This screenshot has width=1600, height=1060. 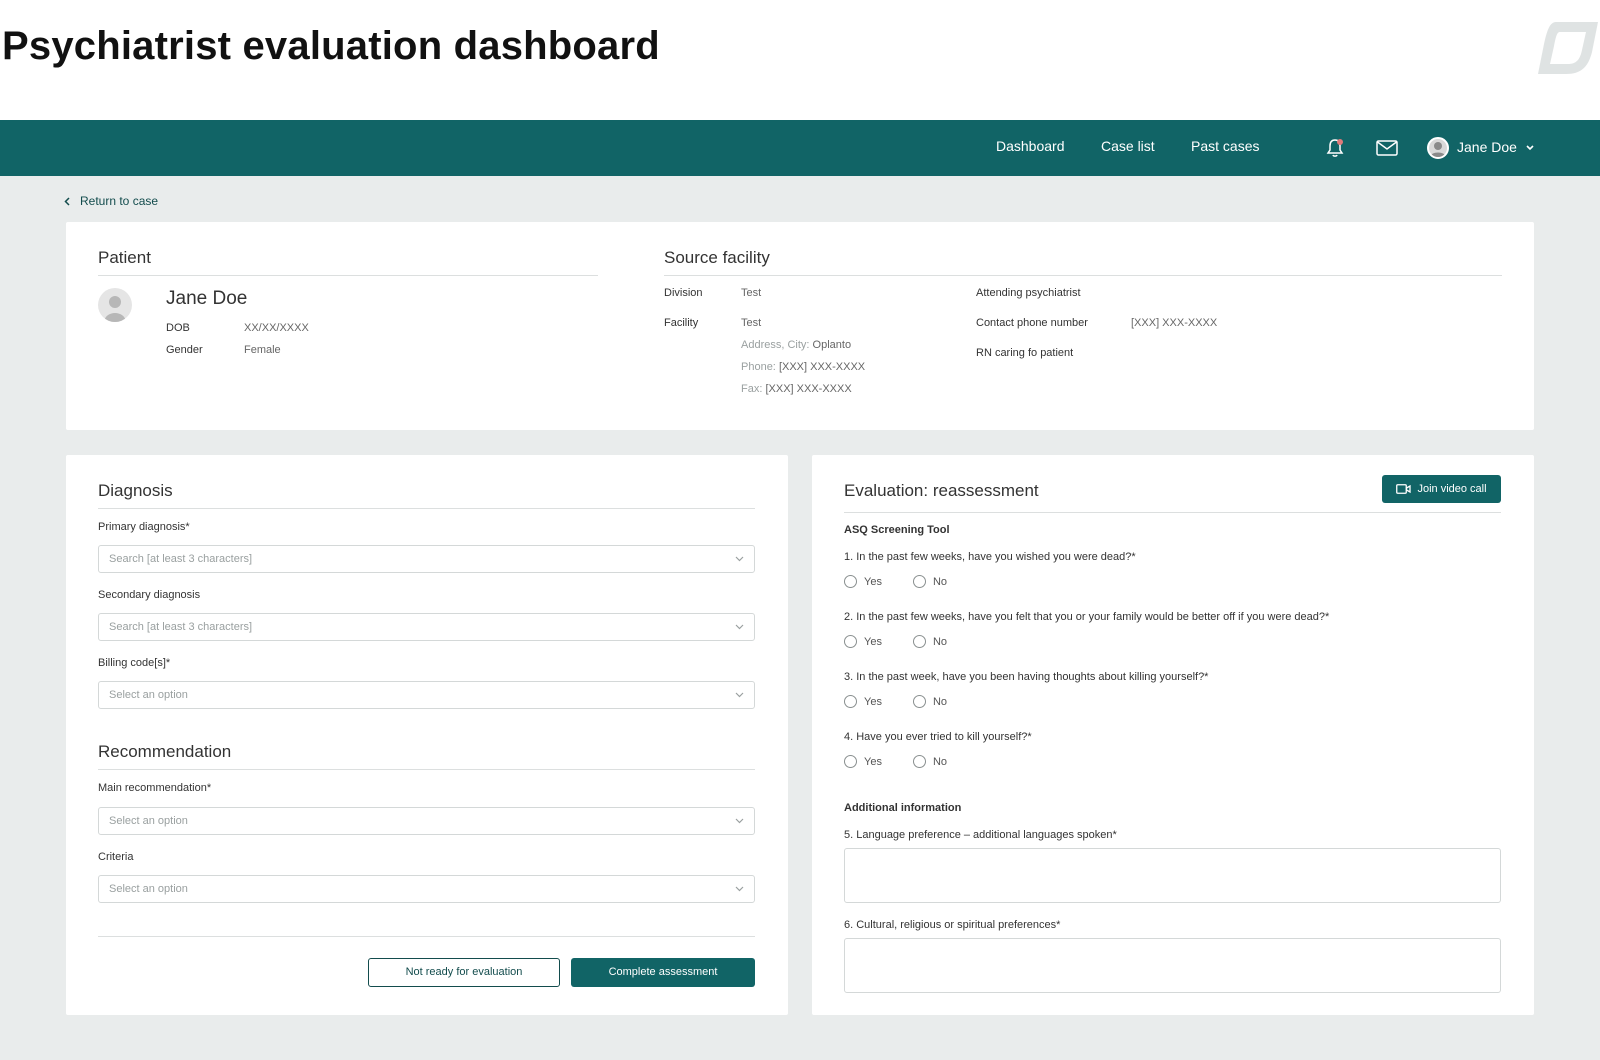 I want to click on question-4-options: Yes No, so click(x=911, y=761).